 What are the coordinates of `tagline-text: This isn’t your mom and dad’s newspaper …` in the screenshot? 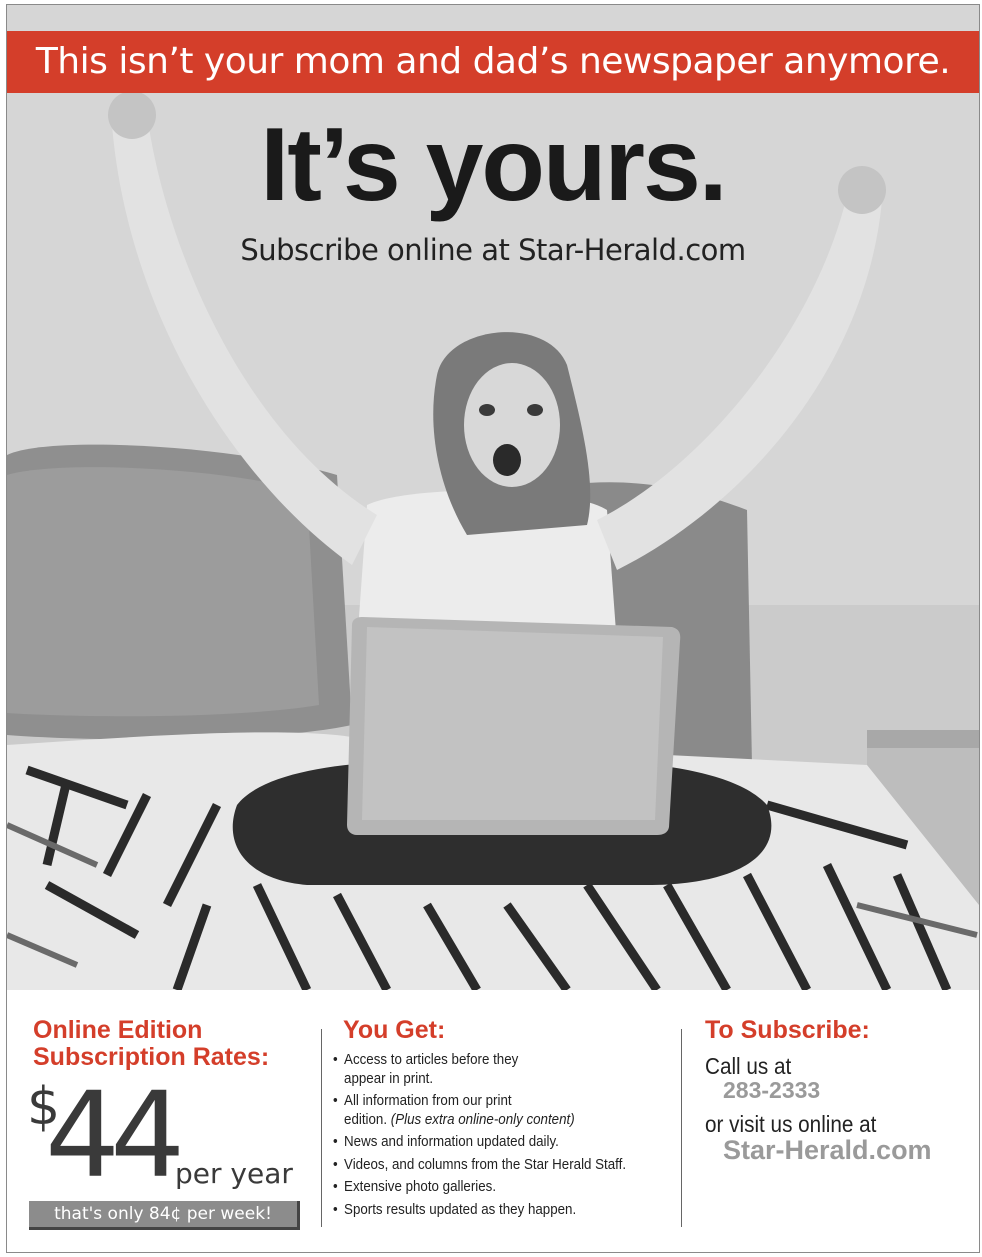 It's located at (493, 61).